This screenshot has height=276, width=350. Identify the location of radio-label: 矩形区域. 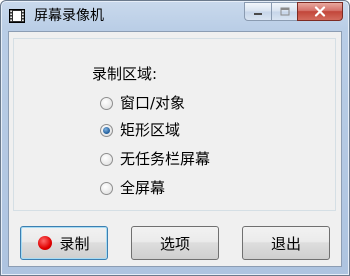
(150, 130).